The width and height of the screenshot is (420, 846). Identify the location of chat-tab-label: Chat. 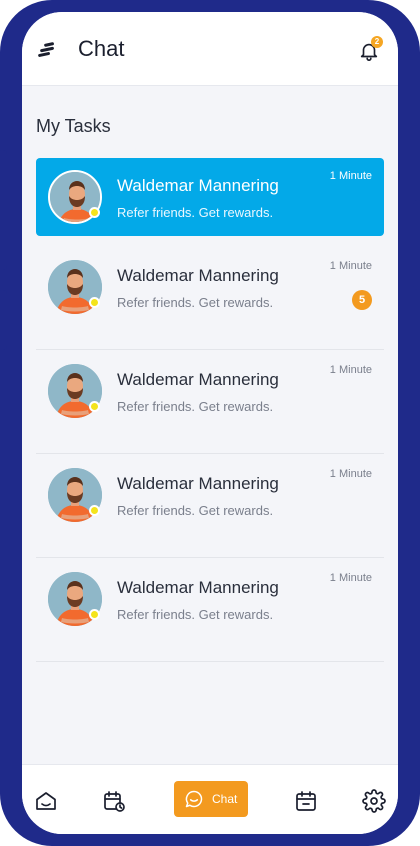
(225, 799).